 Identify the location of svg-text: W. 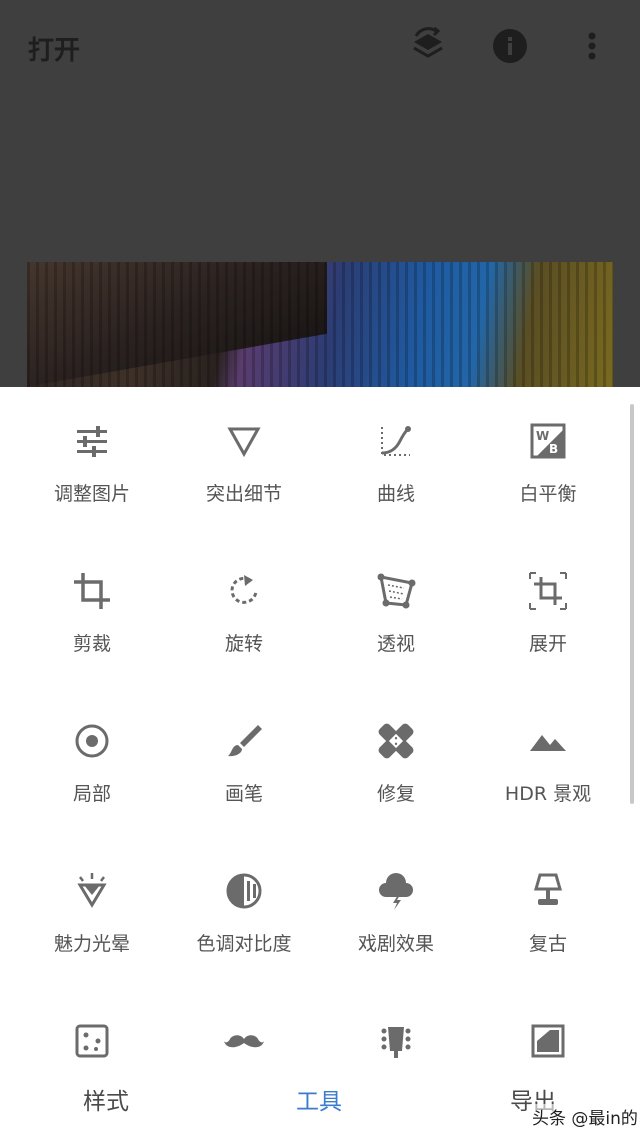
(542, 436).